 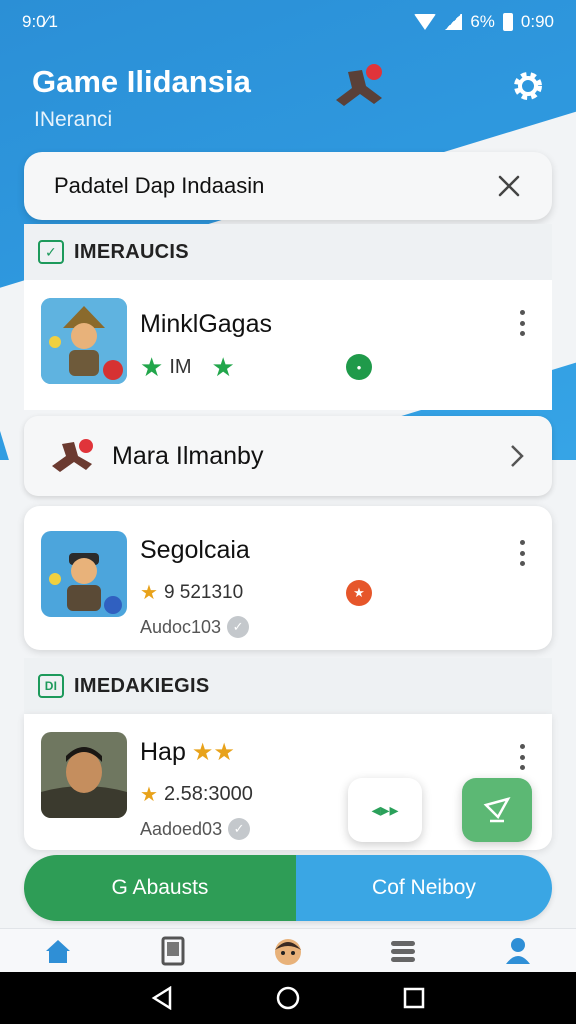 I want to click on status-bar: 9:0⁄1 6% 0:90, so click(x=288, y=22).